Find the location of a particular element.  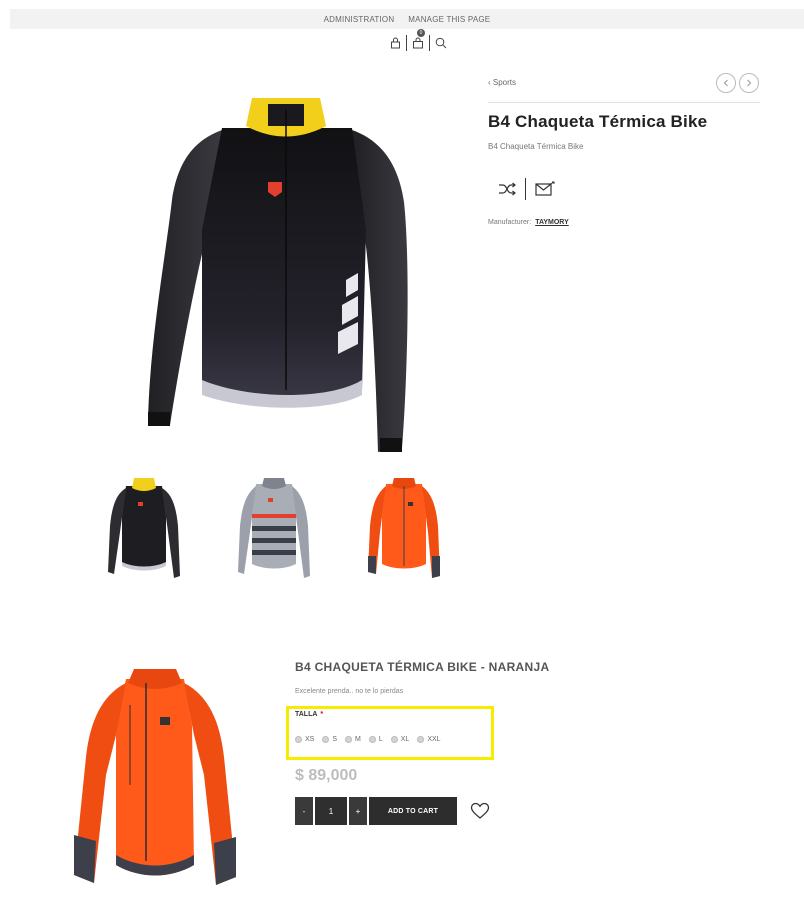

size-option-xs: XS is located at coordinates (304, 739).